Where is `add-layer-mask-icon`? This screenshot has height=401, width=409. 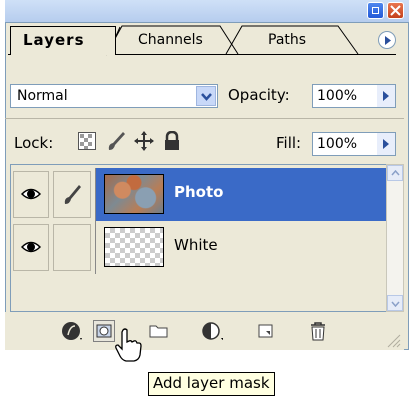 add-layer-mask-icon is located at coordinates (104, 331).